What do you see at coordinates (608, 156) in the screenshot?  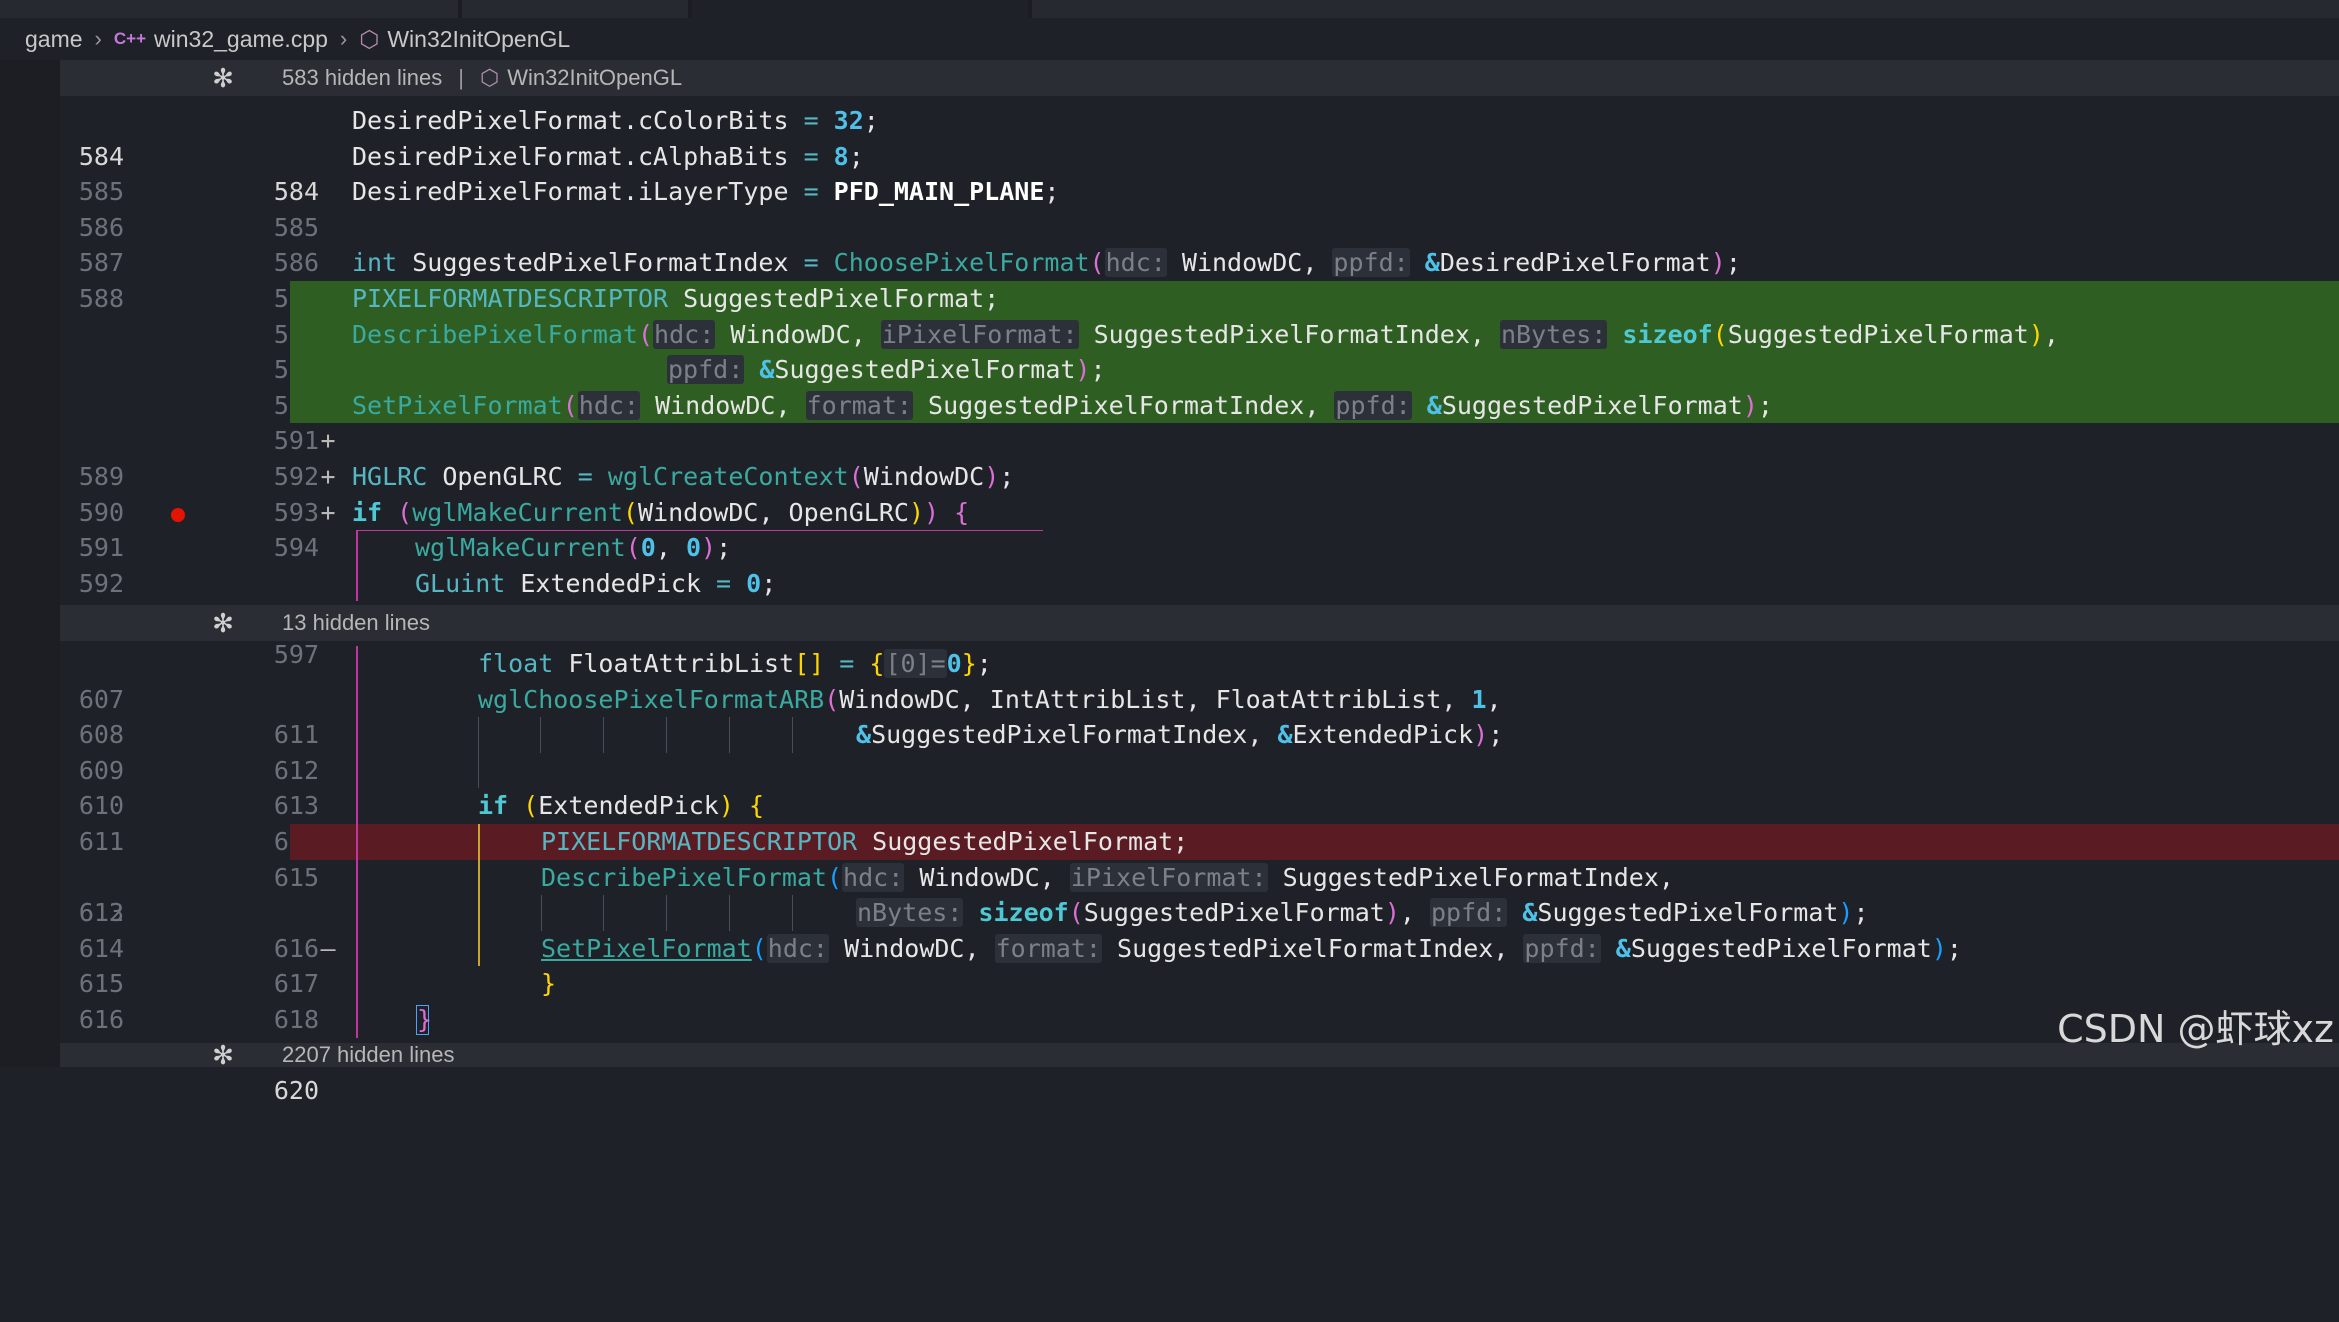 I see `code-text: DesiredPixelFormat.cAlphaBits = 8;` at bounding box center [608, 156].